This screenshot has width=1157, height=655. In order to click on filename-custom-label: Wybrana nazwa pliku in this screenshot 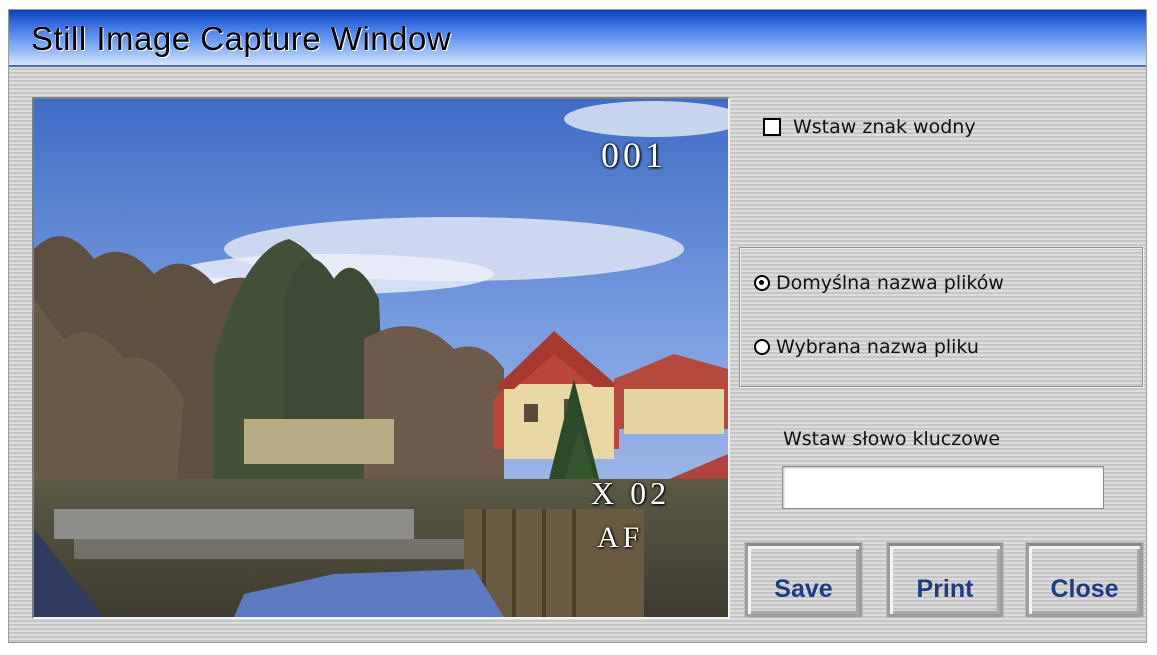, I will do `click(877, 347)`.